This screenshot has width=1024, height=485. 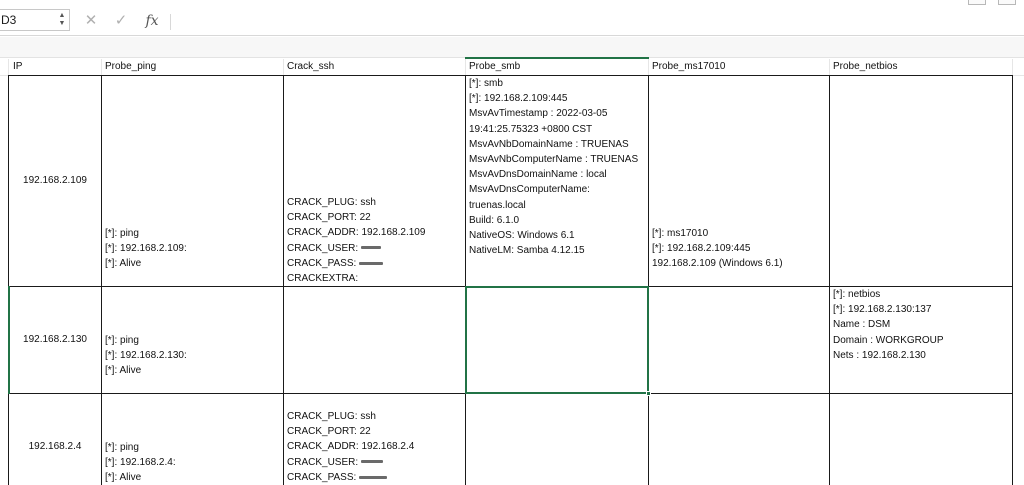 I want to click on cell-line: NativeLM: Samba 4.12.15, so click(x=527, y=251).